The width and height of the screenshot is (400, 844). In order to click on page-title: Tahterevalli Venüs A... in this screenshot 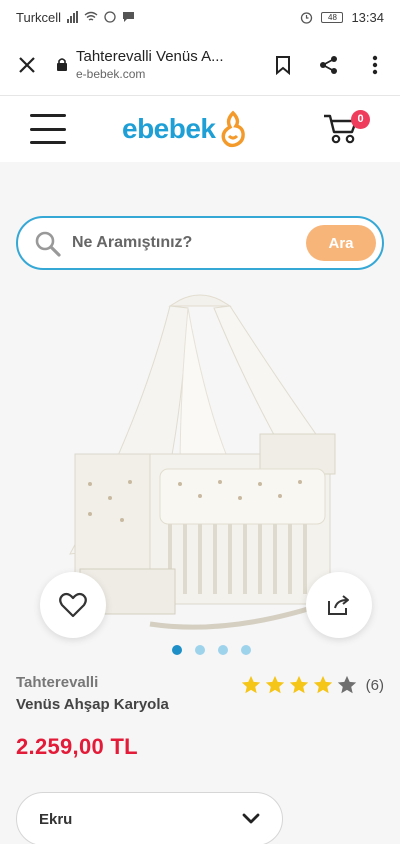, I will do `click(150, 56)`.